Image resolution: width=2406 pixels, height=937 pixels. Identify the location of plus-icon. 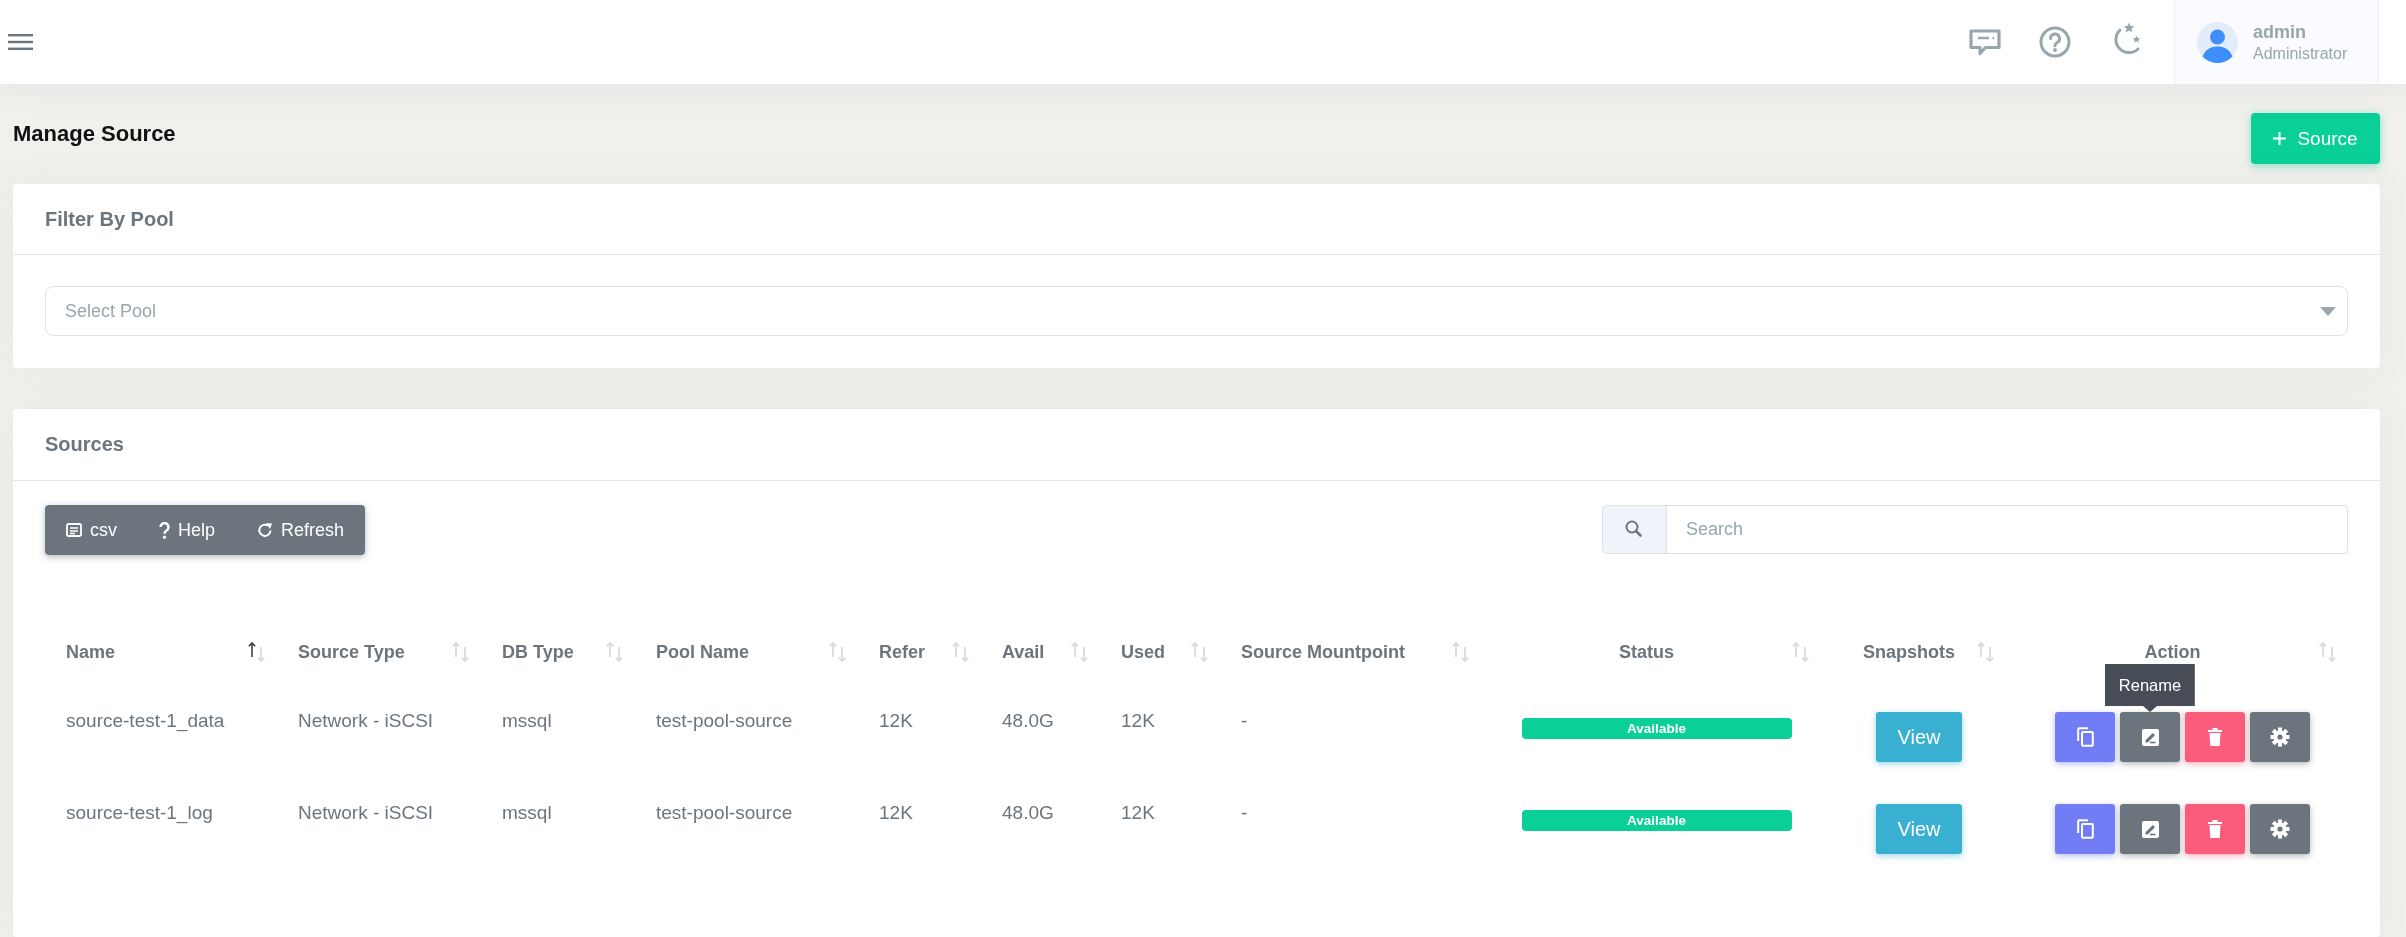
(2280, 138).